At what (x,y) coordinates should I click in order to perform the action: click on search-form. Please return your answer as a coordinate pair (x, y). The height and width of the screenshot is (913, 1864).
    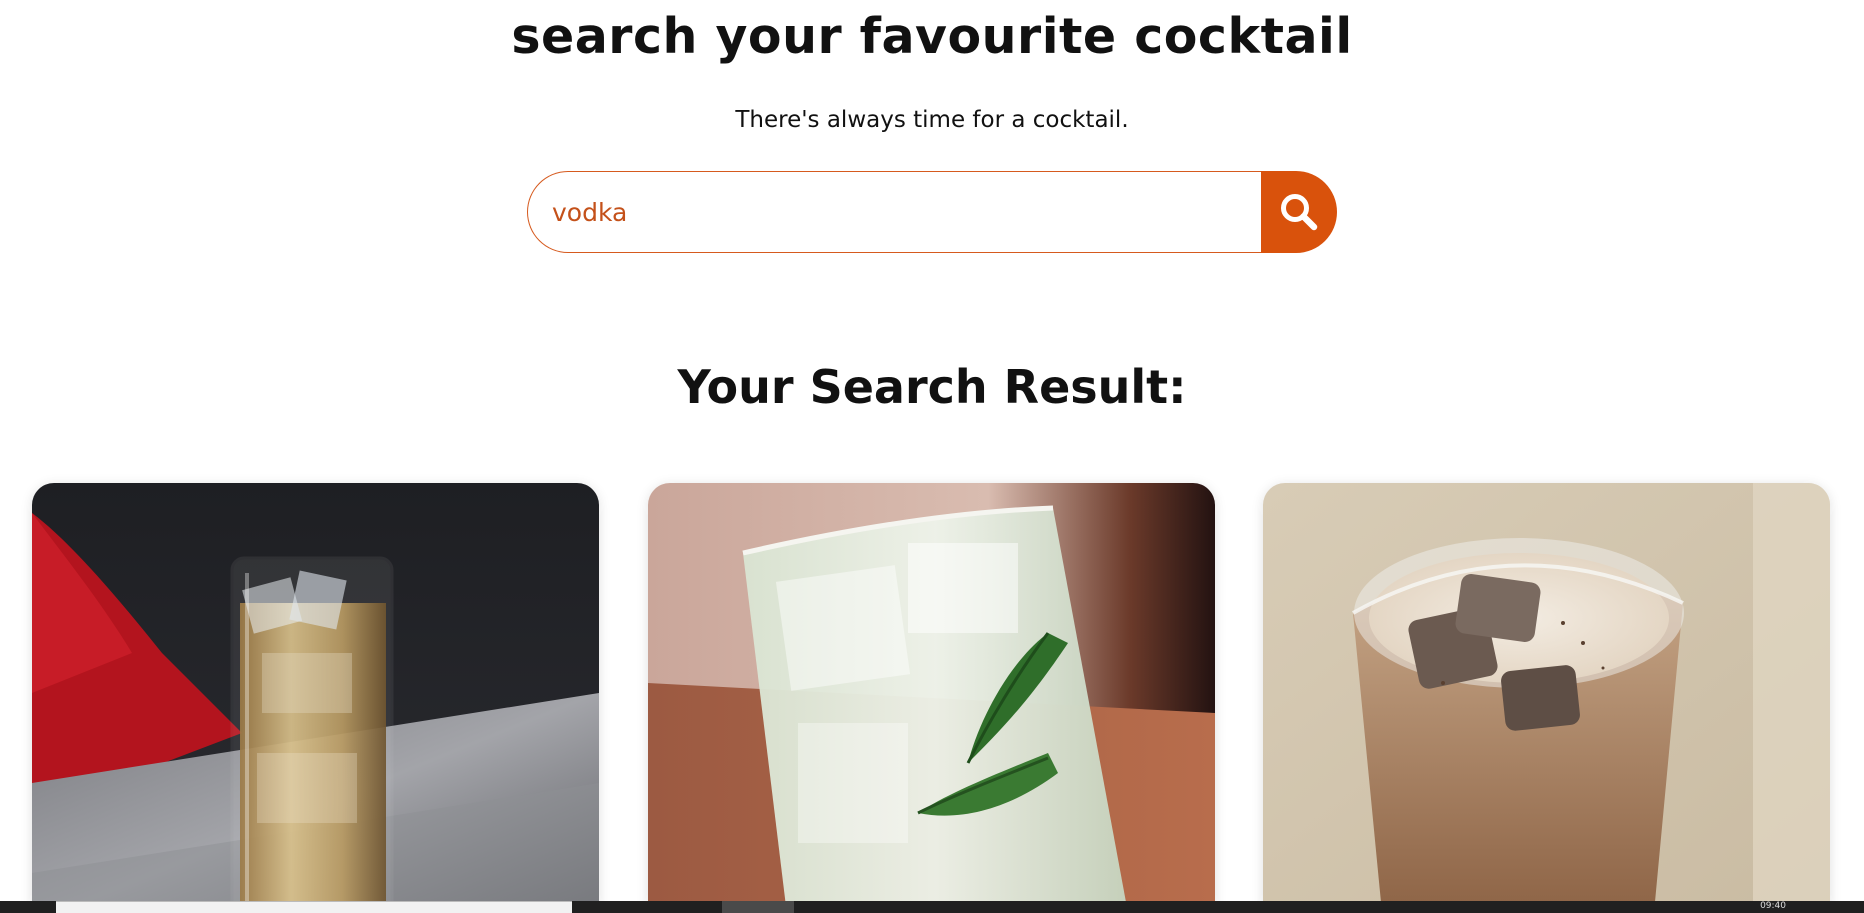
    Looking at the image, I should click on (932, 212).